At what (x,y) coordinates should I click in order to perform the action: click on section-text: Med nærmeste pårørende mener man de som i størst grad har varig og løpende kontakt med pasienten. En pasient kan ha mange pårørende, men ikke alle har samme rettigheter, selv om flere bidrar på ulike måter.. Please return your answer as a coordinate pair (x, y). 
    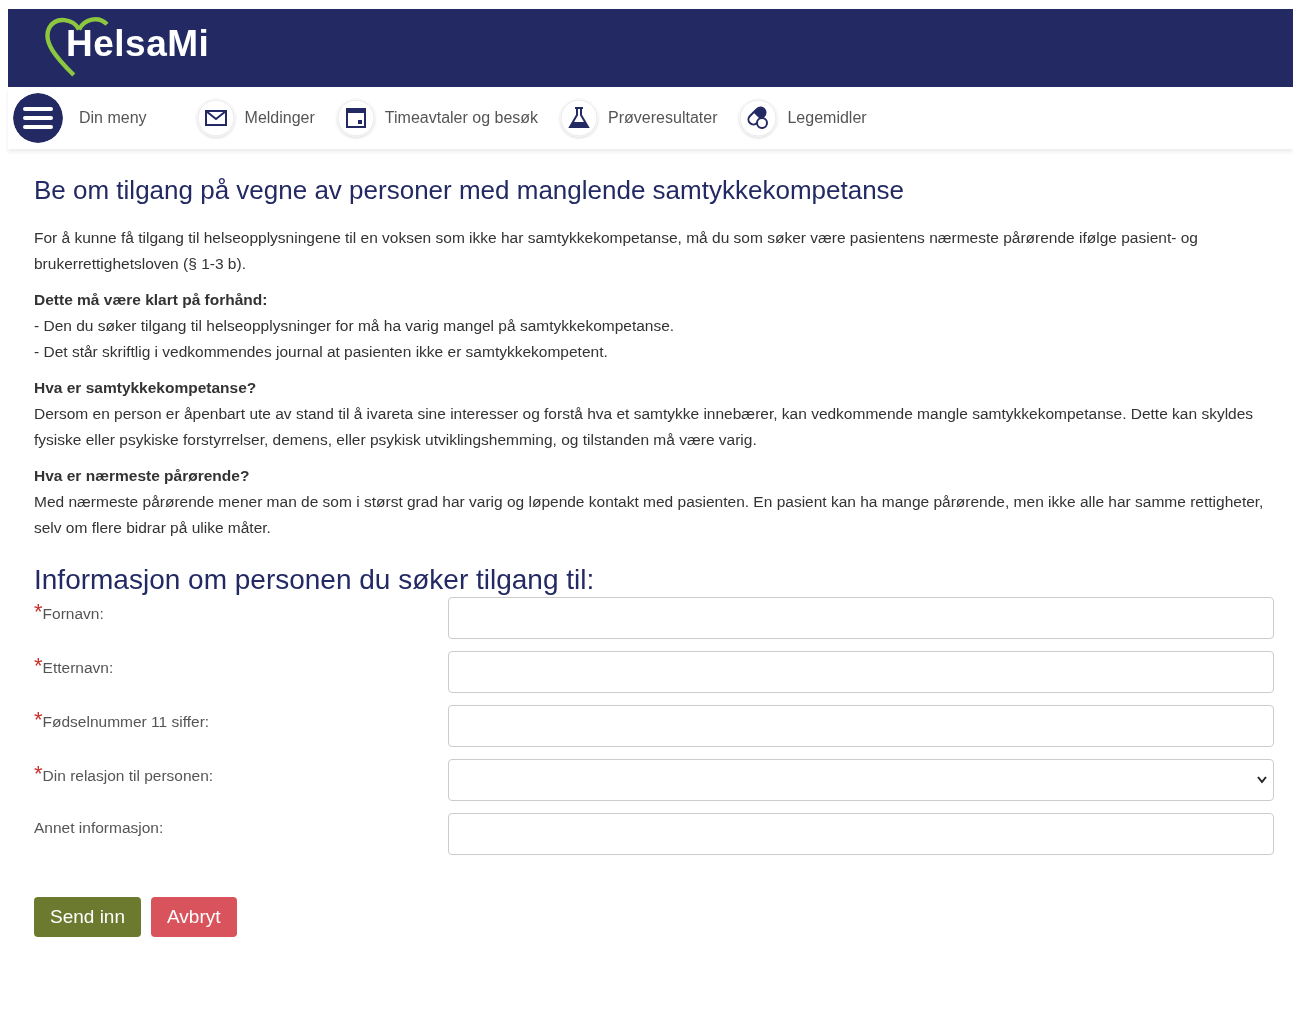
    Looking at the image, I should click on (649, 515).